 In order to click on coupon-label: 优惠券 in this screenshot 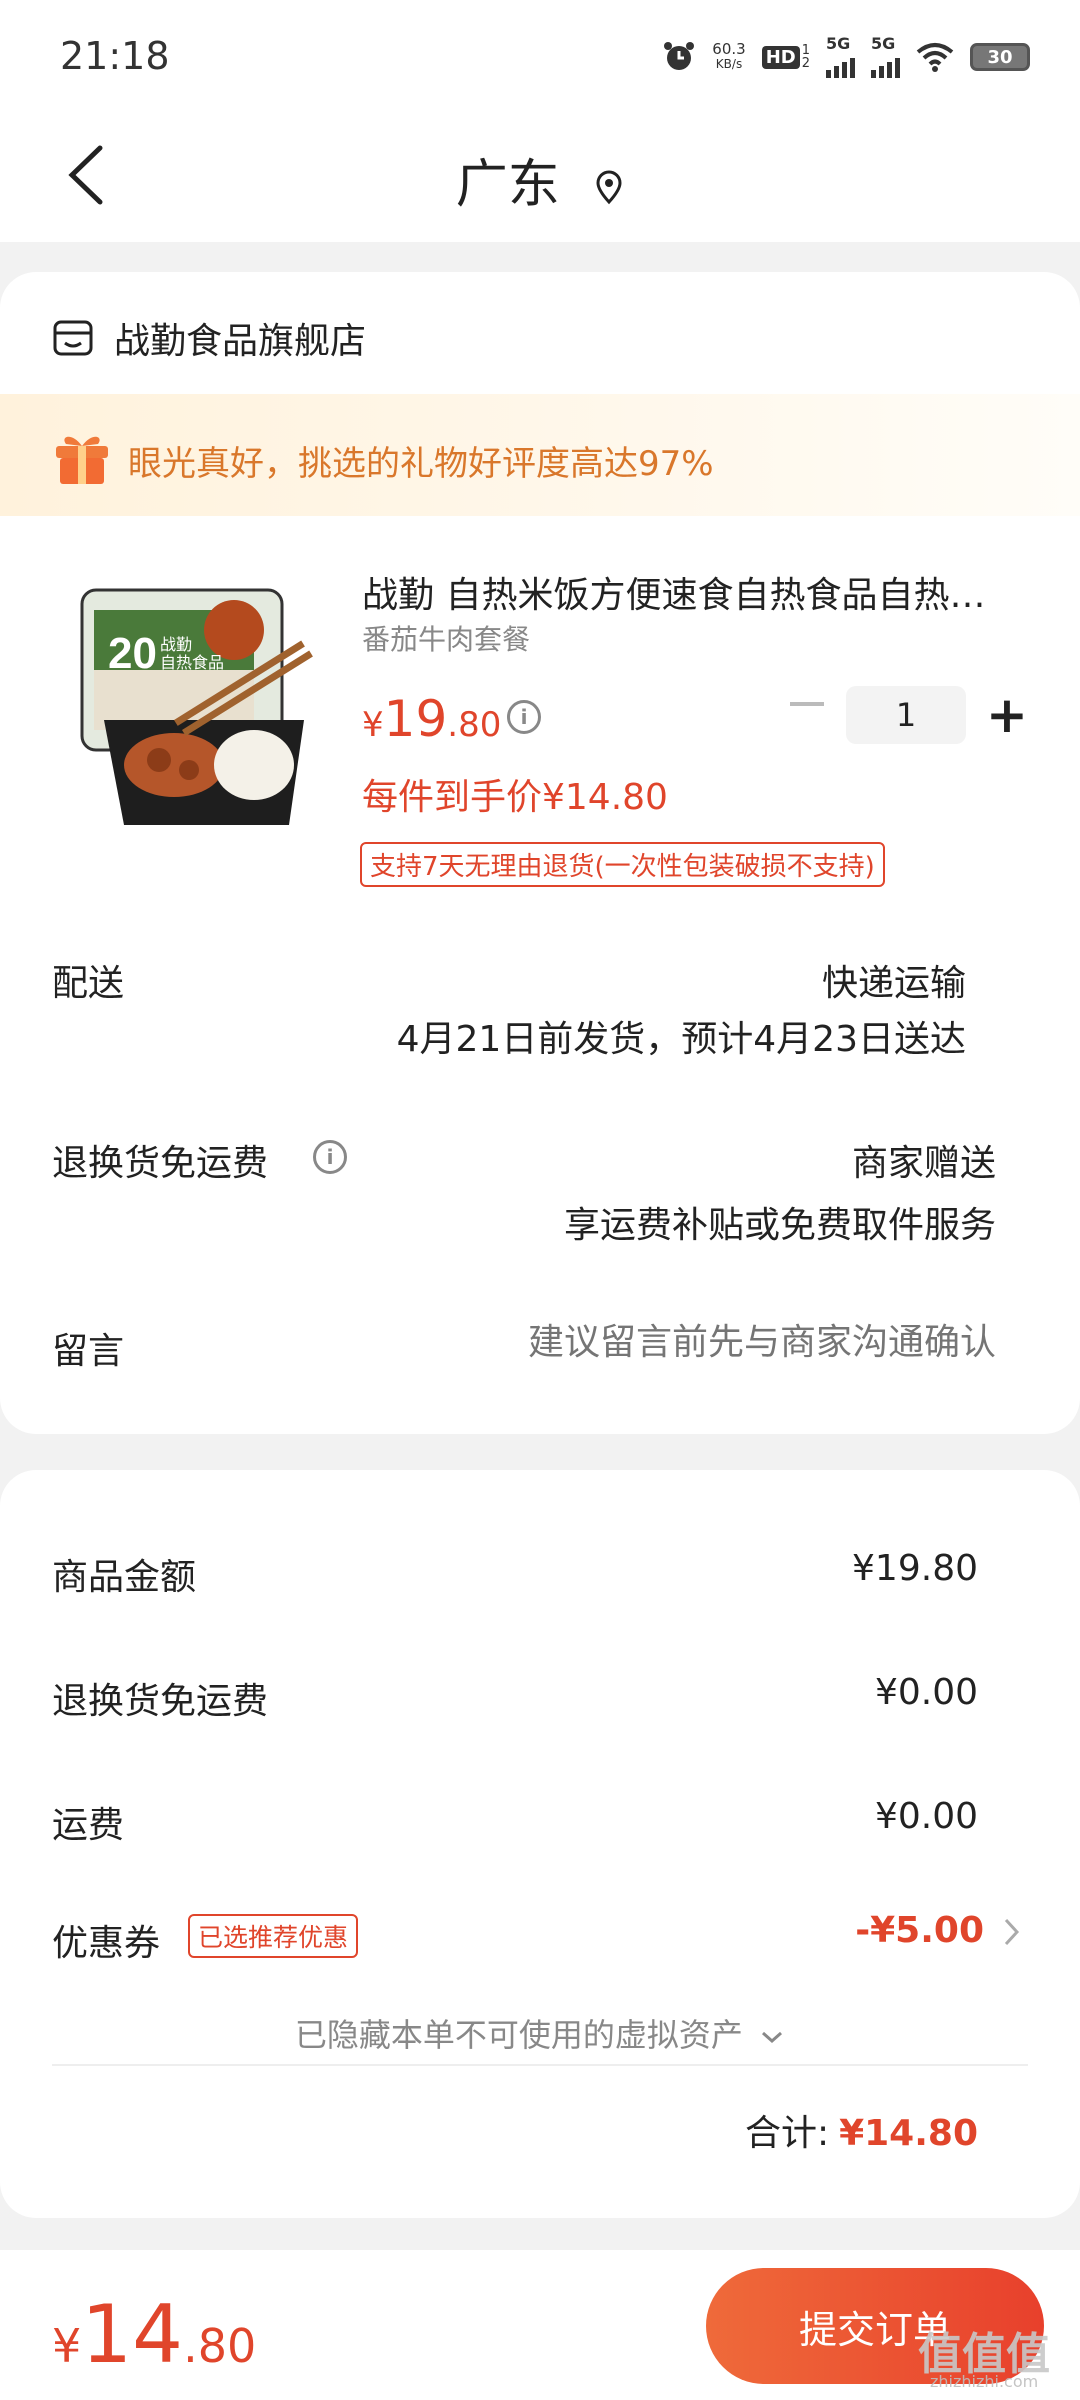, I will do `click(106, 1943)`.